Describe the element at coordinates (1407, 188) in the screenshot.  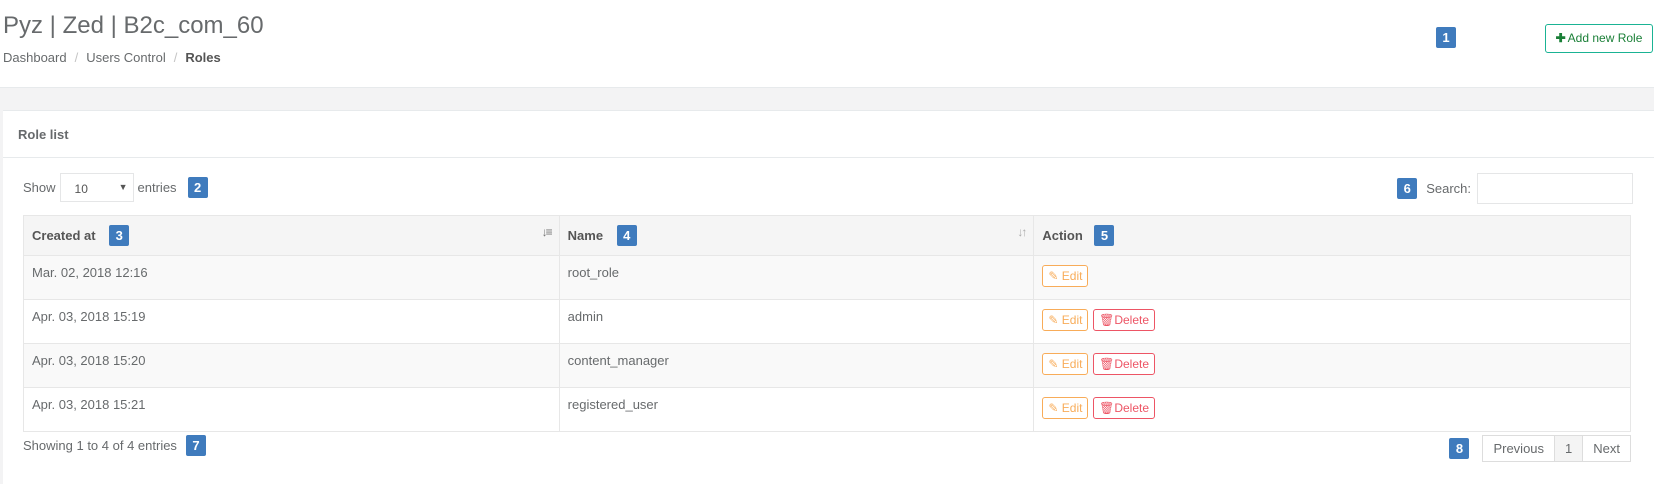
I see `marker-badge: 6` at that location.